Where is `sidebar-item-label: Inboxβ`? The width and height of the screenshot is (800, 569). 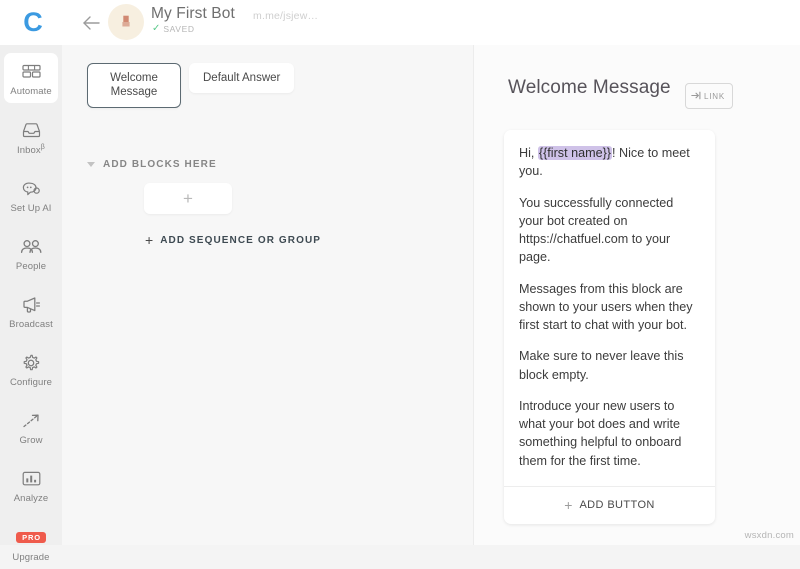
sidebar-item-label: Inboxβ is located at coordinates (31, 150).